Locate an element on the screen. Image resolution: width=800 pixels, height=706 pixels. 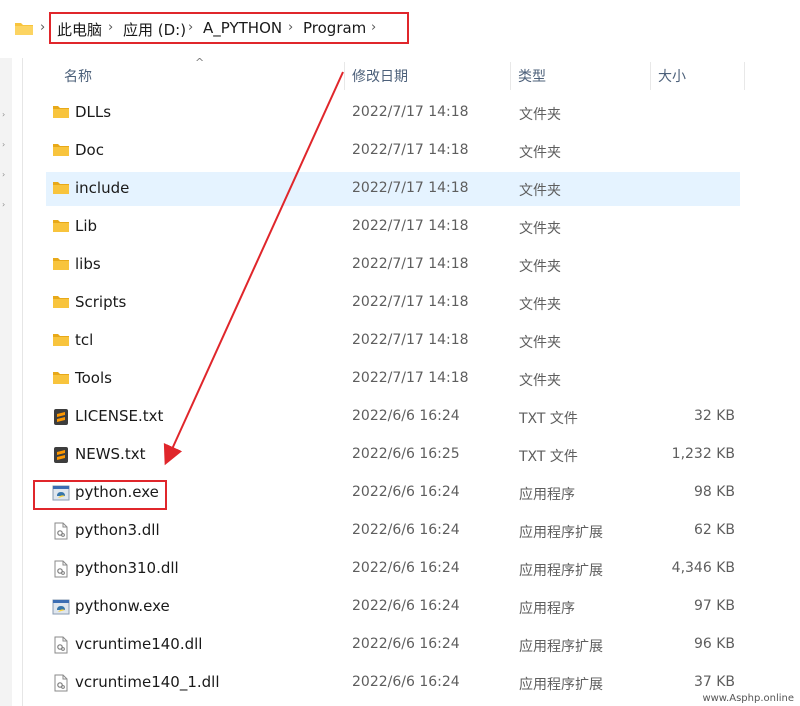
file-name: DLLs is located at coordinates (93, 112).